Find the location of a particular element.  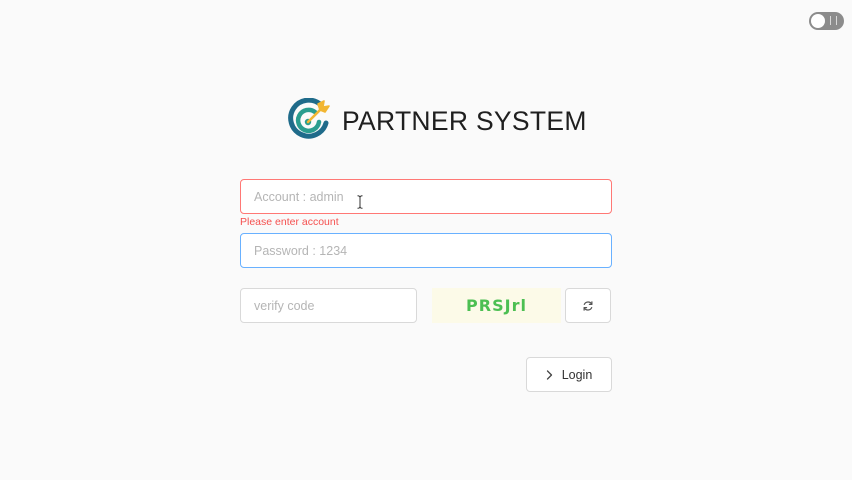

verify-code-input is located at coordinates (328, 305).